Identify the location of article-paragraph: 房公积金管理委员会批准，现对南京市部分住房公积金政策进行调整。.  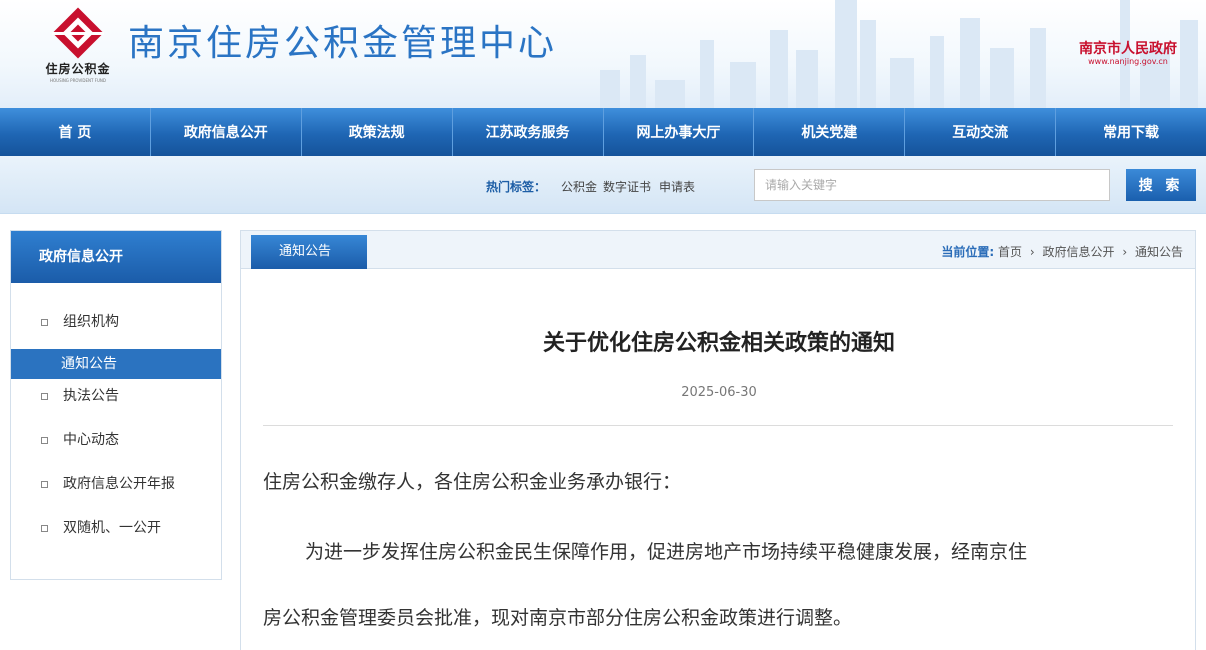
(558, 618).